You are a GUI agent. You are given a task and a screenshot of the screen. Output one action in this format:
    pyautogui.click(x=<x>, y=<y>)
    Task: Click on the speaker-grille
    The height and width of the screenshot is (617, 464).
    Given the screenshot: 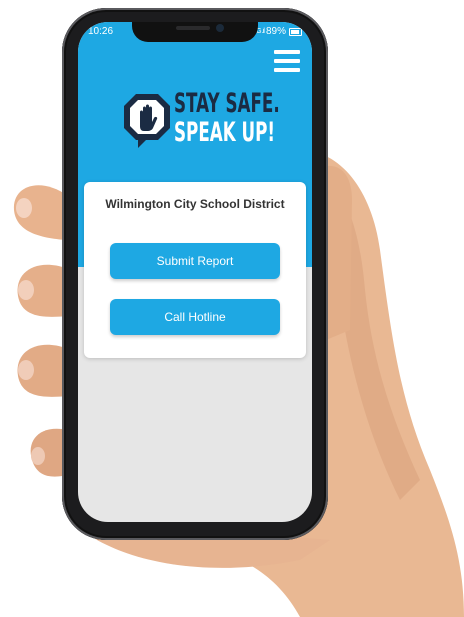 What is the action you would take?
    pyautogui.click(x=193, y=28)
    